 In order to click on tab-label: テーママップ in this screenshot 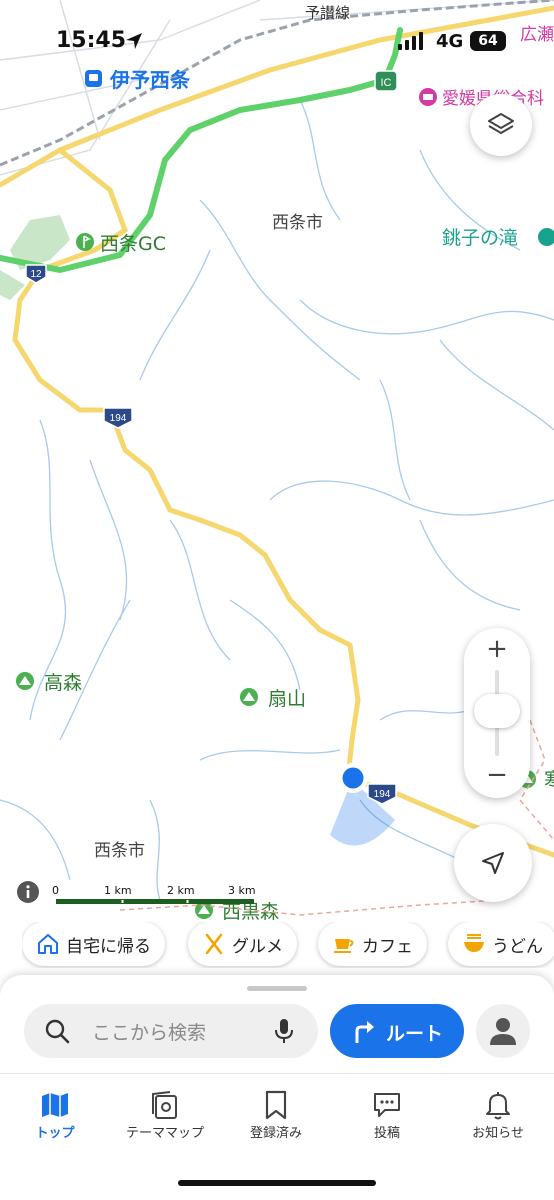, I will do `click(164, 1133)`.